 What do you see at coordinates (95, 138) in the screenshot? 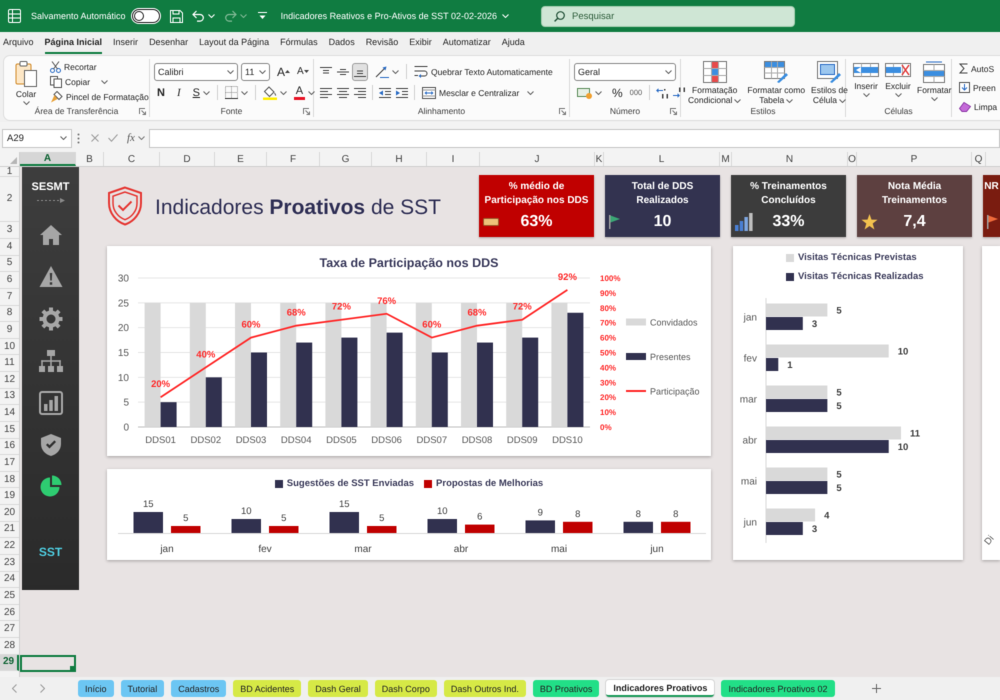
I see `cancel-icon` at bounding box center [95, 138].